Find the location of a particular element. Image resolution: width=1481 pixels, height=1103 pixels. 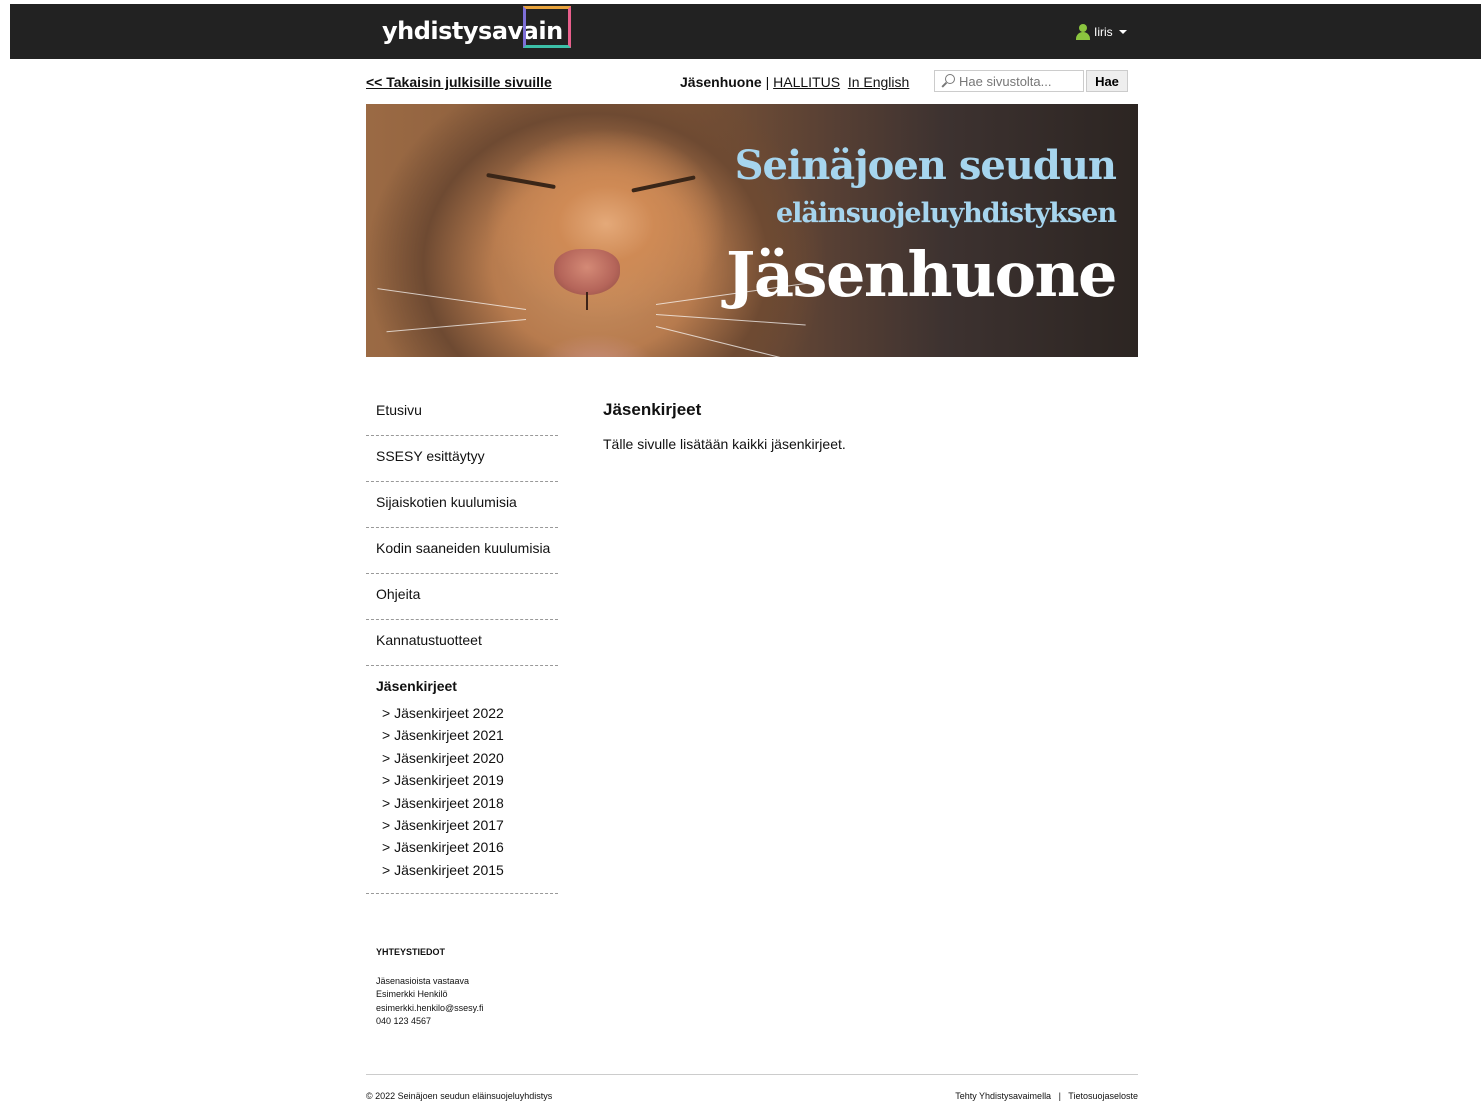

banner-title-line2: eläinsuojeluyhdistyksen is located at coordinates (946, 213).